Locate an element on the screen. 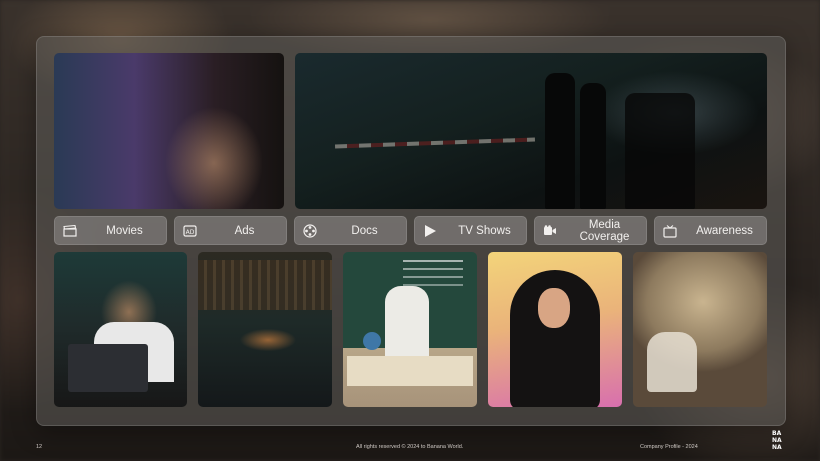 This screenshot has width=820, height=461. category-awareness-button: Awareness is located at coordinates (710, 230).